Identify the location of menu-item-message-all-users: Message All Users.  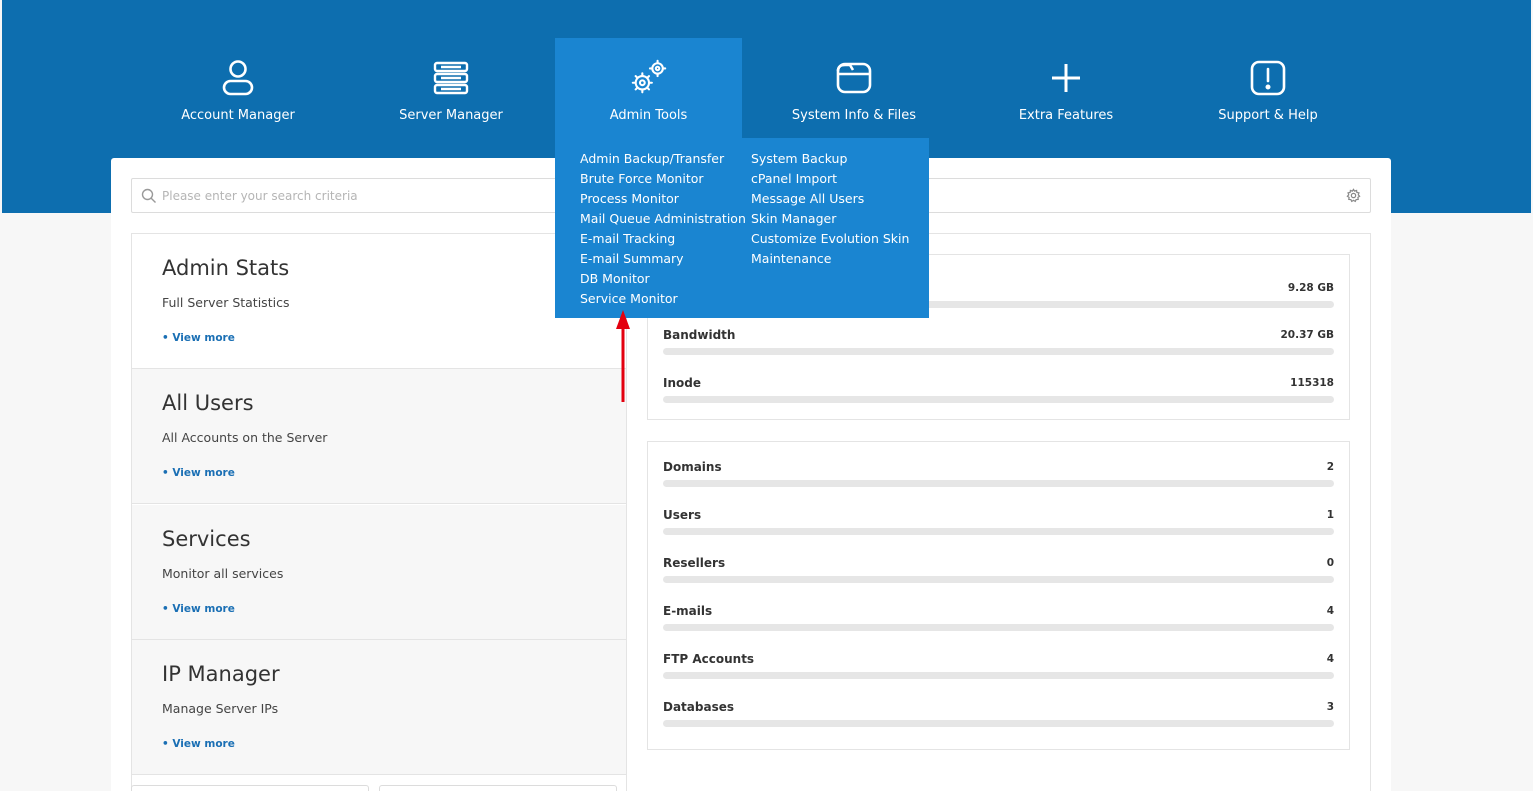
(830, 199).